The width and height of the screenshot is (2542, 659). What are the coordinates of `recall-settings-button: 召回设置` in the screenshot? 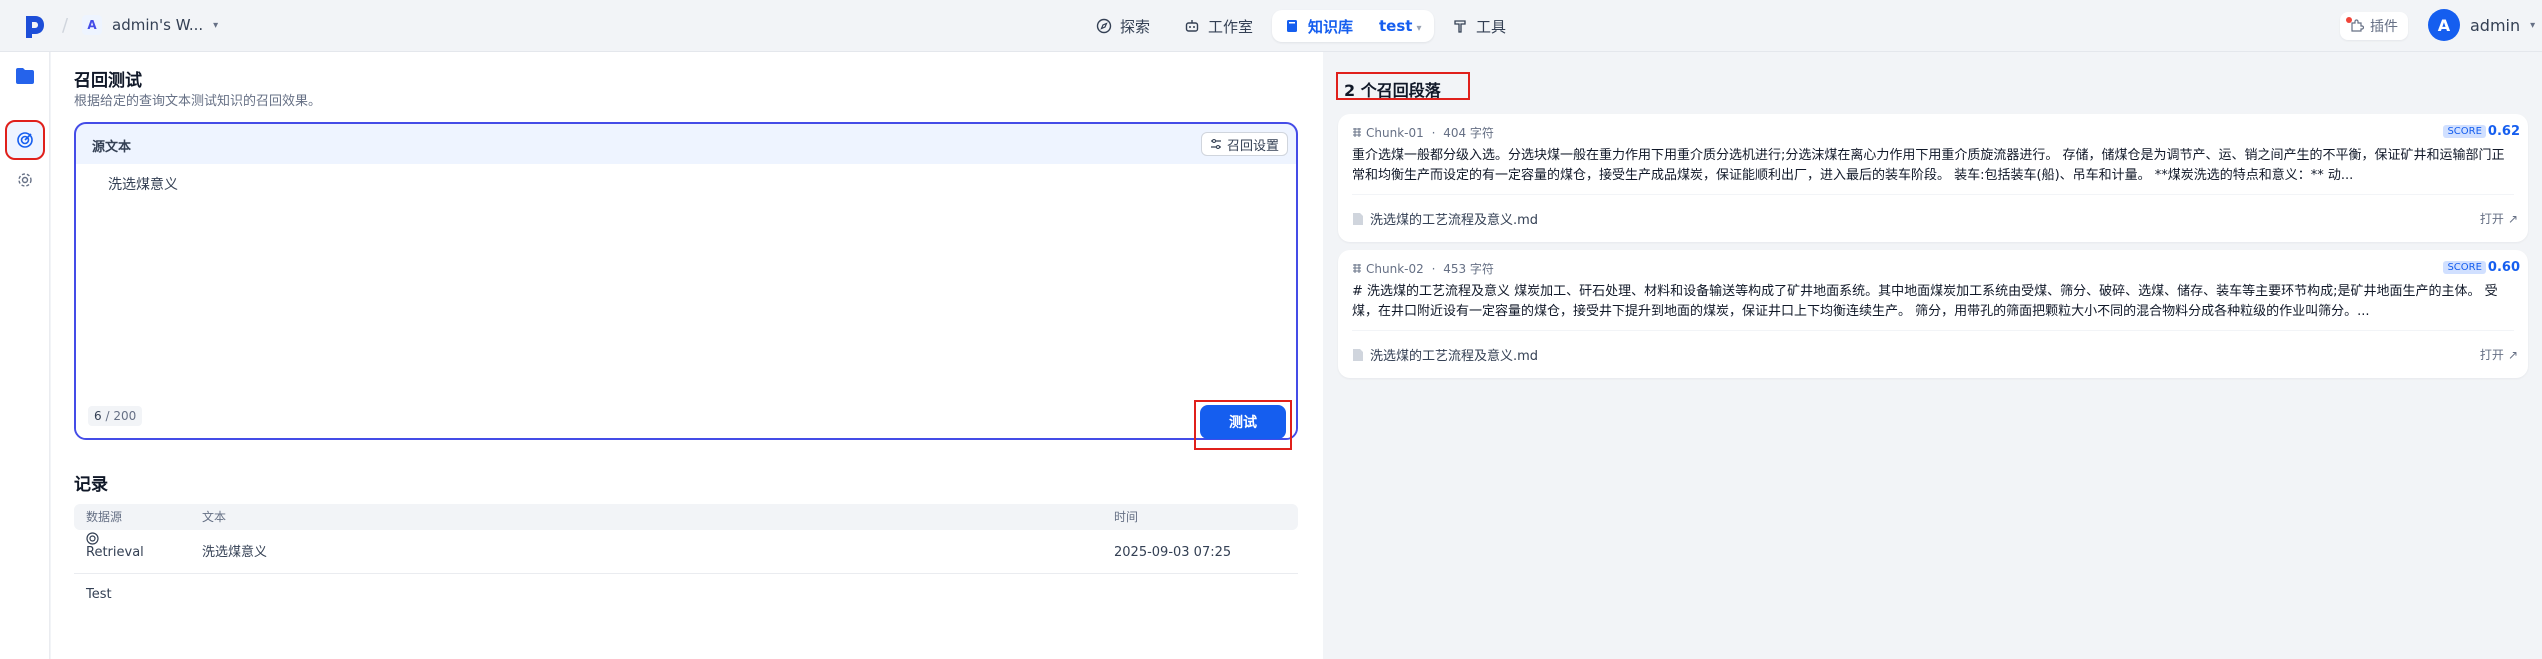 It's located at (1244, 144).